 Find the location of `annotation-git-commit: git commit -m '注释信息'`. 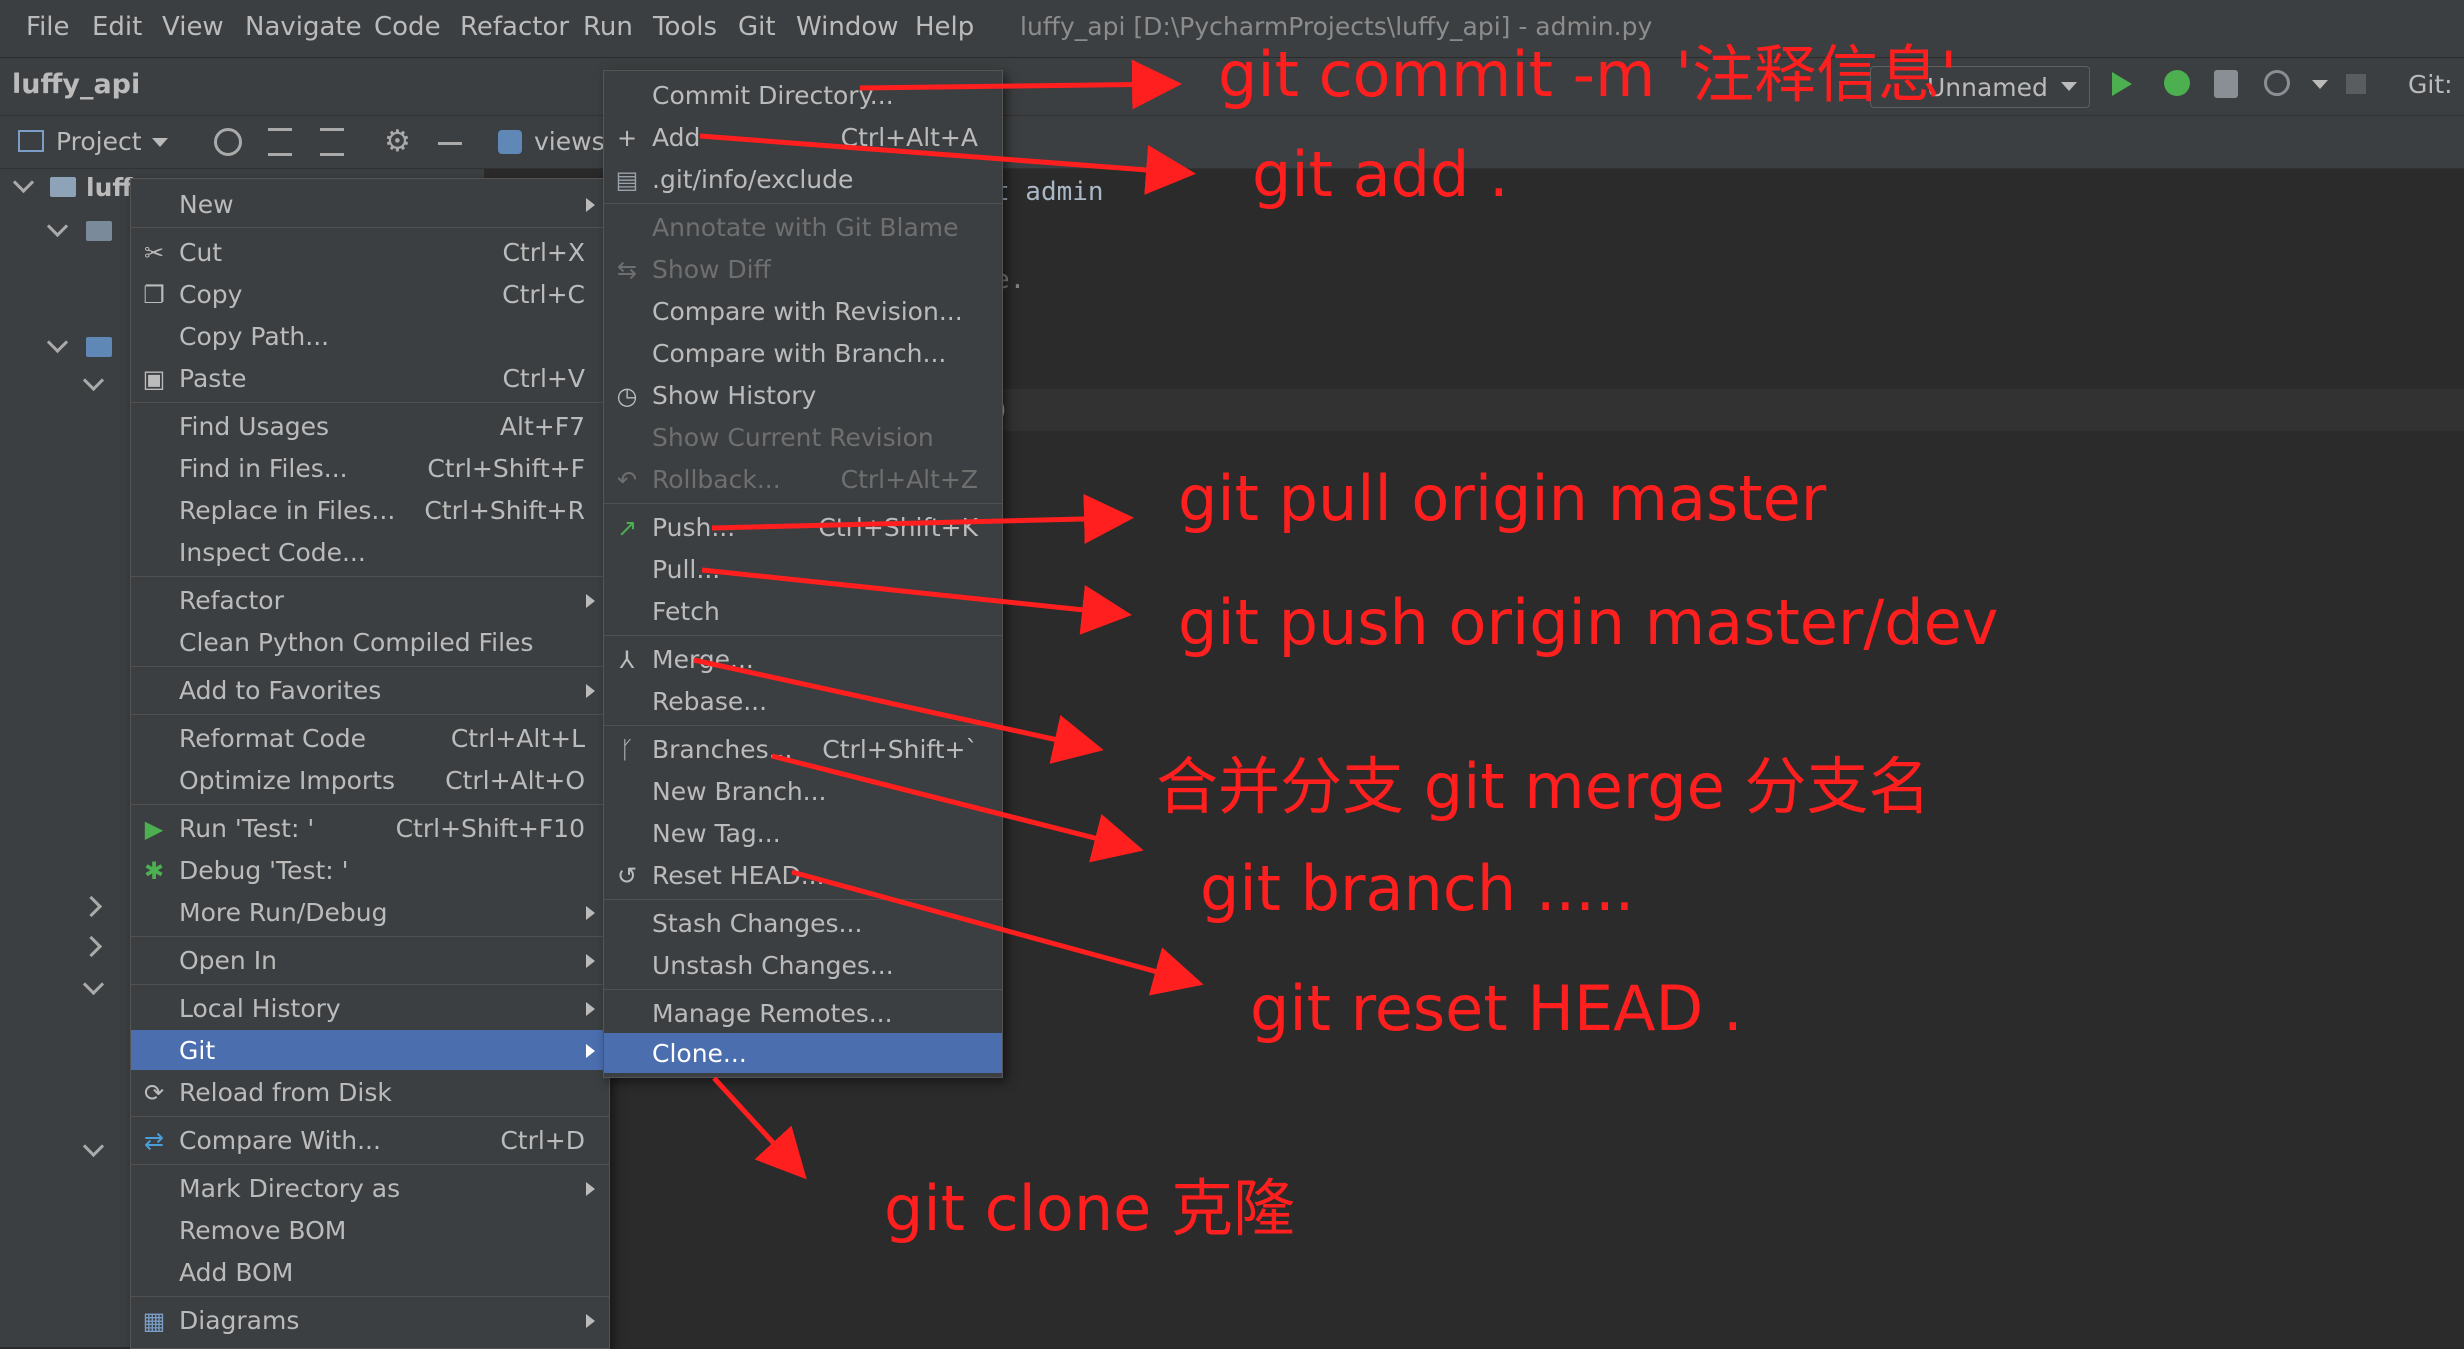

annotation-git-commit: git commit -m '注释信息' is located at coordinates (1588, 74).